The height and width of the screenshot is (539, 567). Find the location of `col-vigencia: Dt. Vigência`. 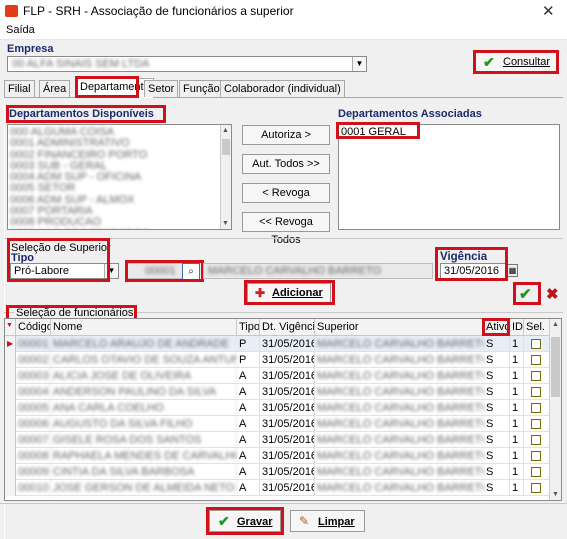

col-vigencia: Dt. Vigência is located at coordinates (287, 327).